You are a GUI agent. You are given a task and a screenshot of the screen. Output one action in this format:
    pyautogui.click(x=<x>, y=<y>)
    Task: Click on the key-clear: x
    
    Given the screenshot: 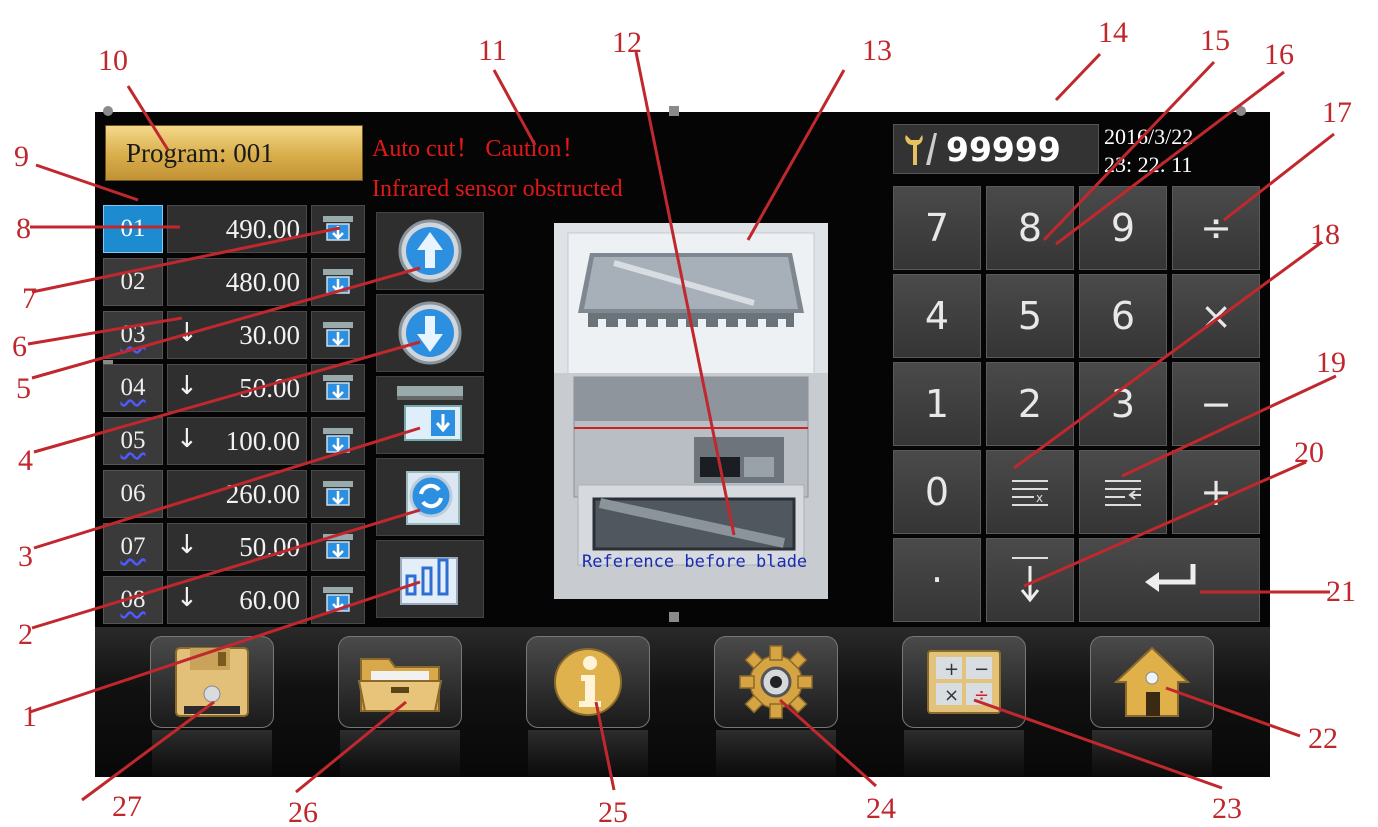 What is the action you would take?
    pyautogui.click(x=1030, y=492)
    